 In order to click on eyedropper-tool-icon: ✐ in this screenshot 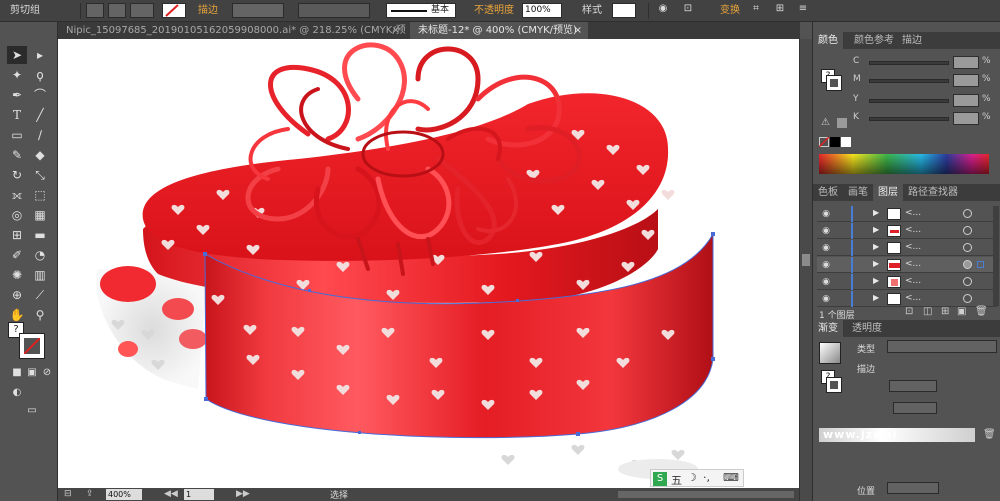, I will do `click(17, 255)`.